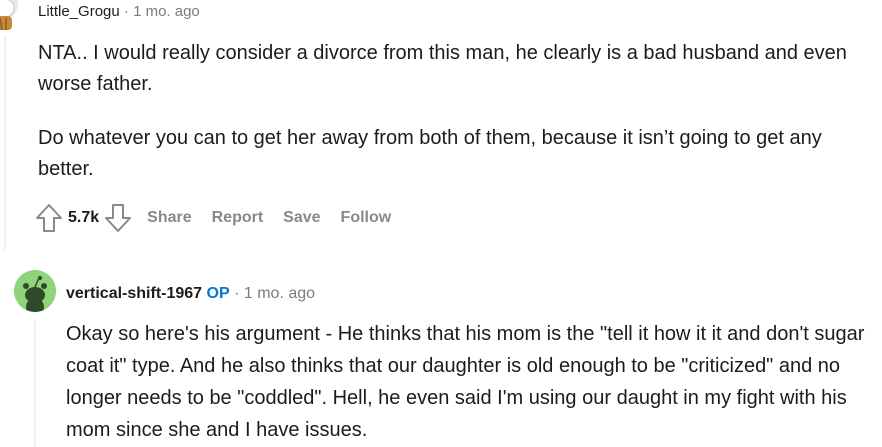  Describe the element at coordinates (366, 218) in the screenshot. I see `follow-button: Follow` at that location.